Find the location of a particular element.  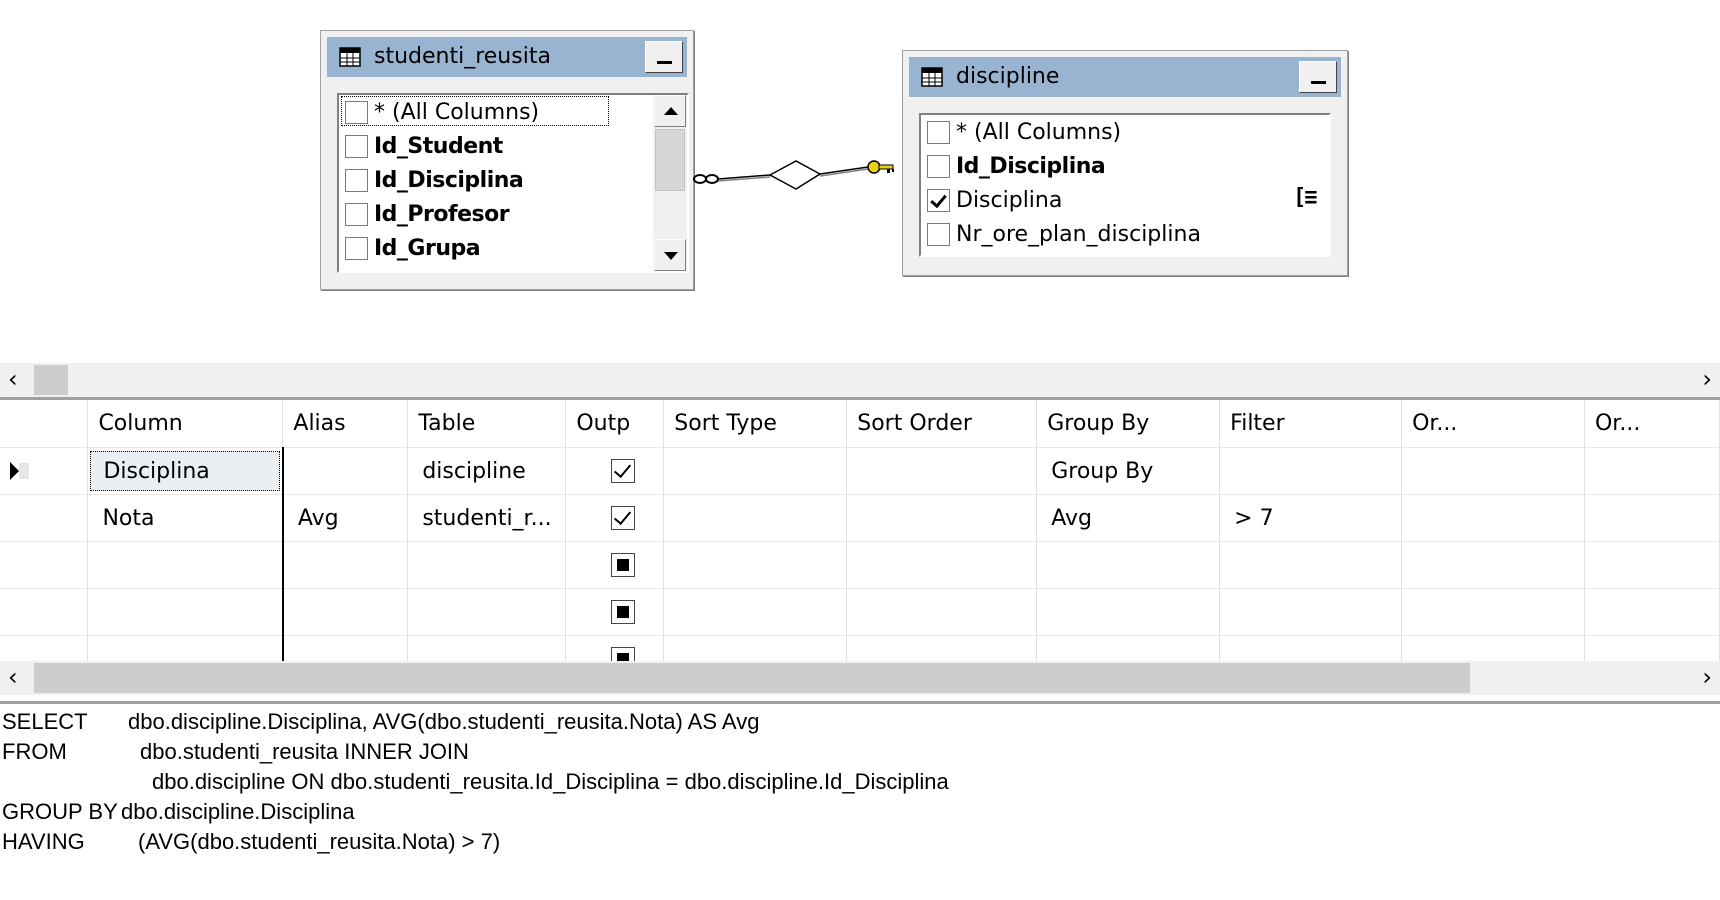

selected-cell: Disciplina is located at coordinates (185, 471).